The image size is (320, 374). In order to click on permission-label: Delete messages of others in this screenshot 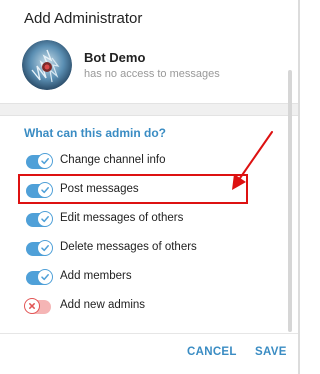, I will do `click(128, 247)`.